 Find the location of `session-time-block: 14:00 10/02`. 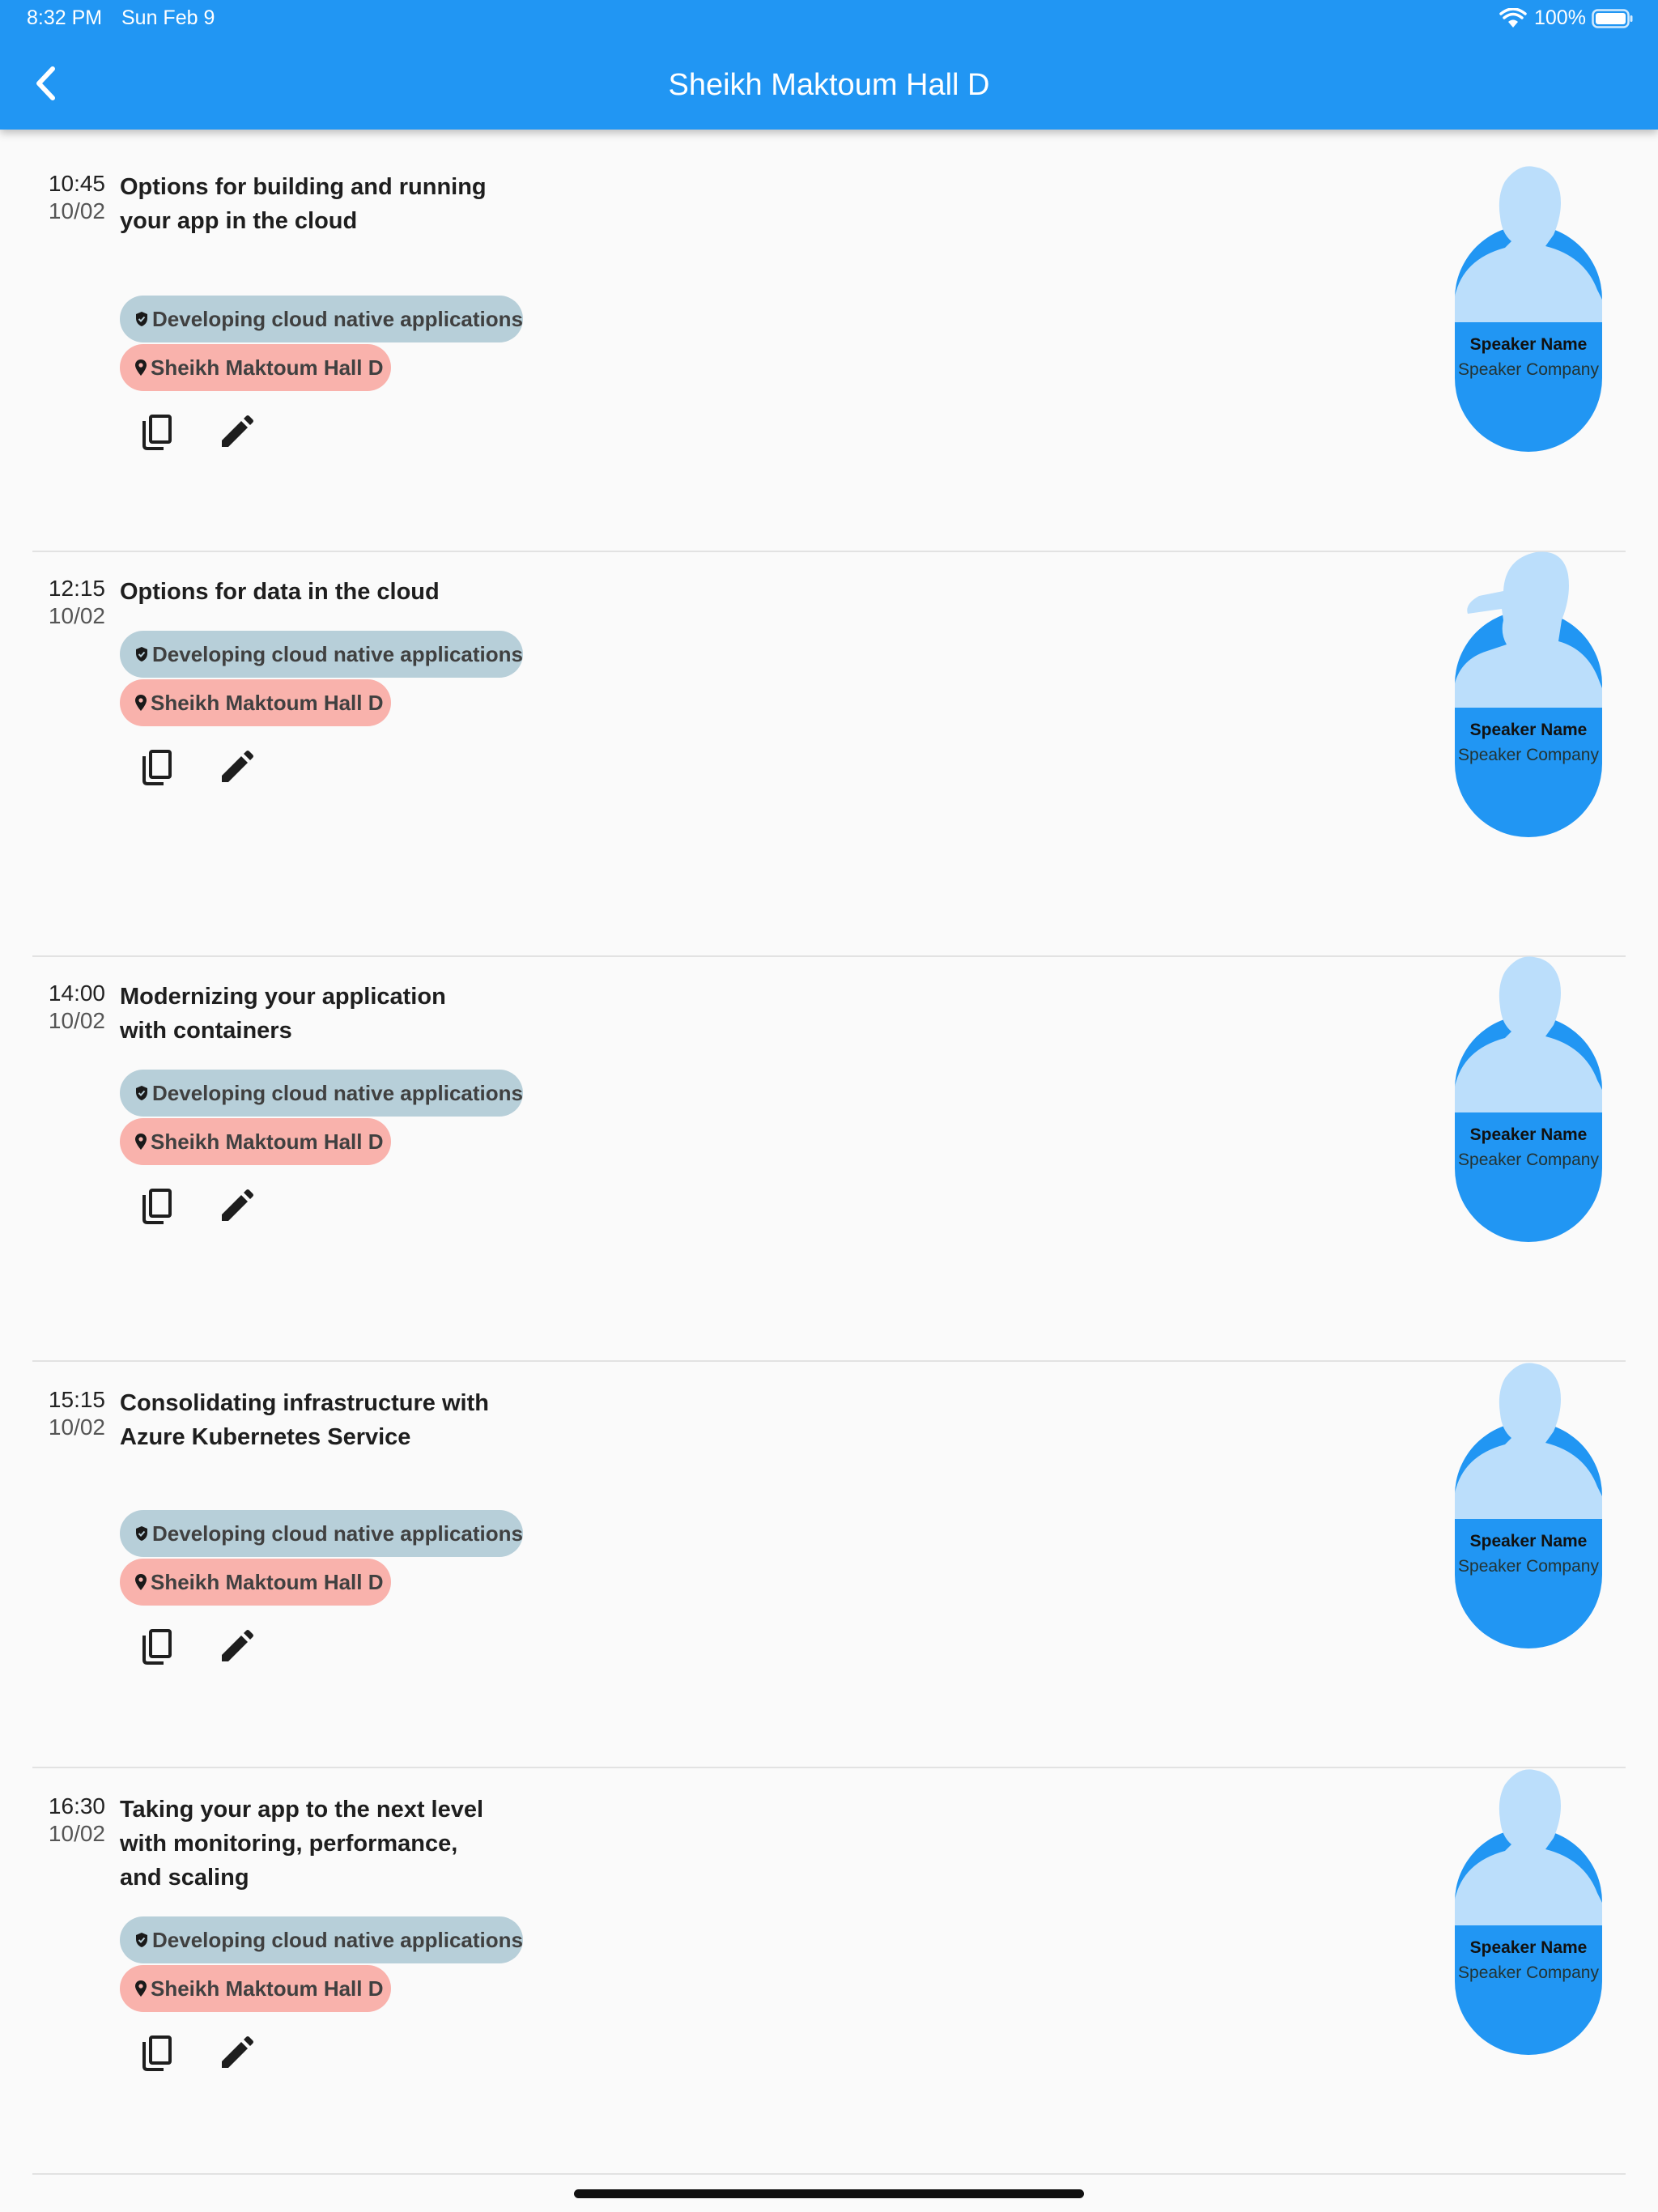

session-time-block: 14:00 10/02 is located at coordinates (75, 1008).